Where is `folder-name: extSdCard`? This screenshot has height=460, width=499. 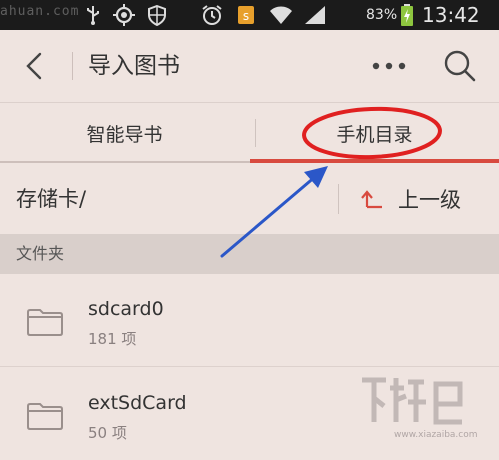 folder-name: extSdCard is located at coordinates (137, 403).